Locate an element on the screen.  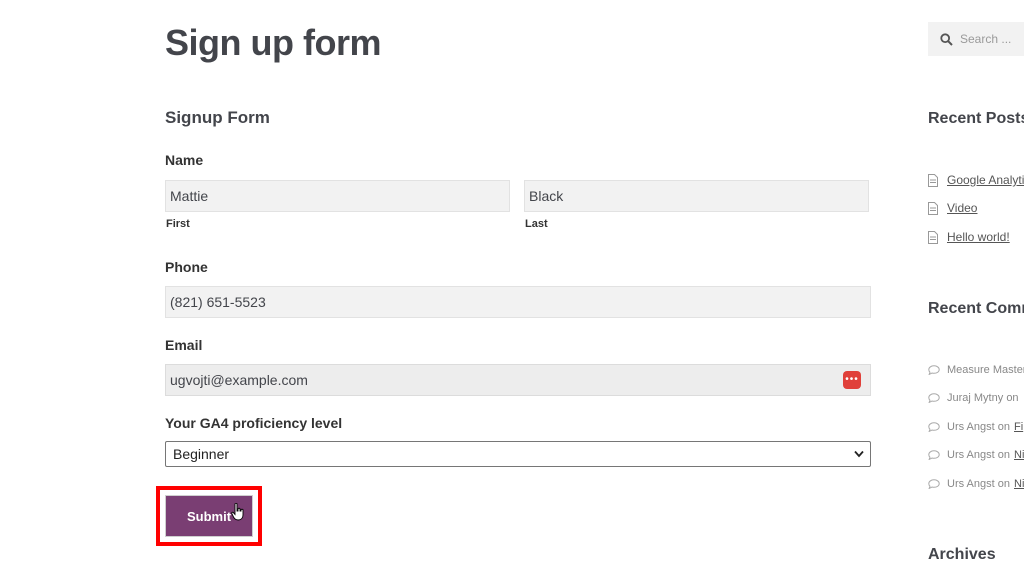
last-name-input is located at coordinates (696, 196).